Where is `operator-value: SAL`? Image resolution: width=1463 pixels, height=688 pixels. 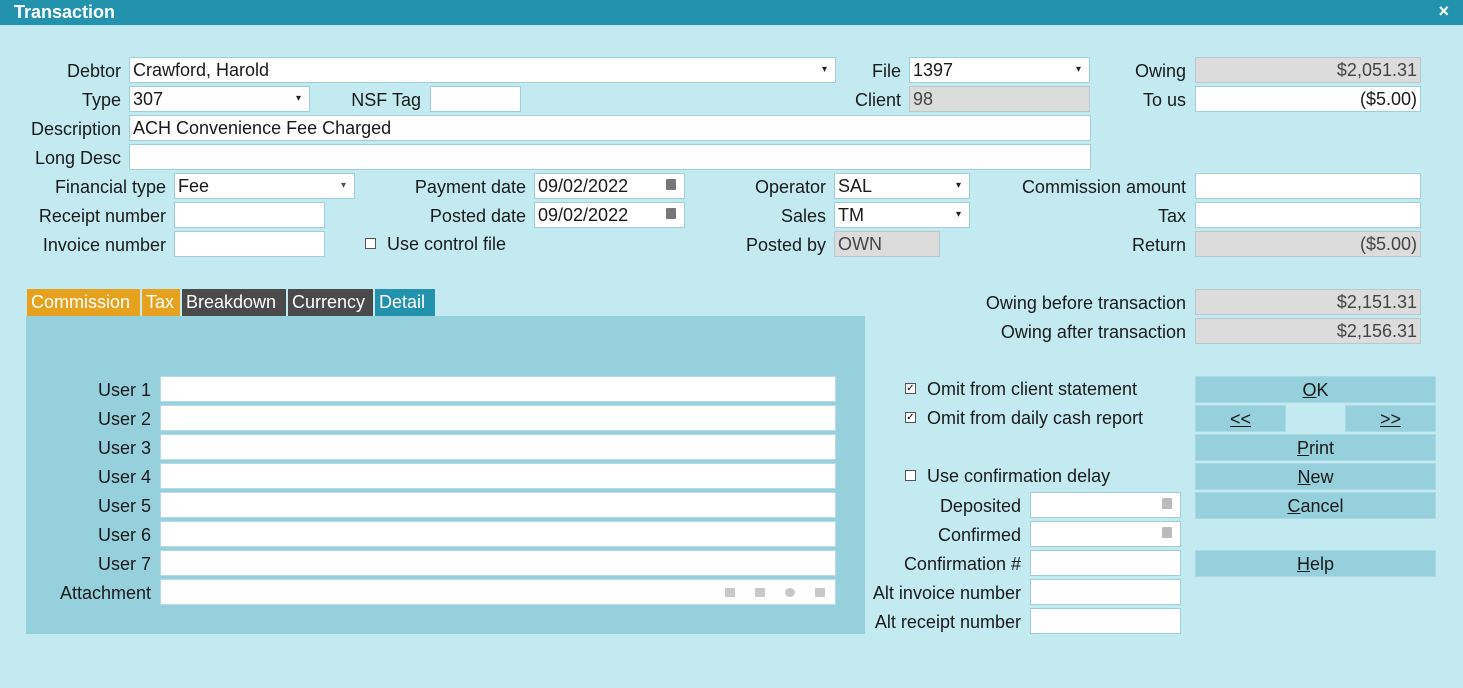 operator-value: SAL is located at coordinates (855, 186).